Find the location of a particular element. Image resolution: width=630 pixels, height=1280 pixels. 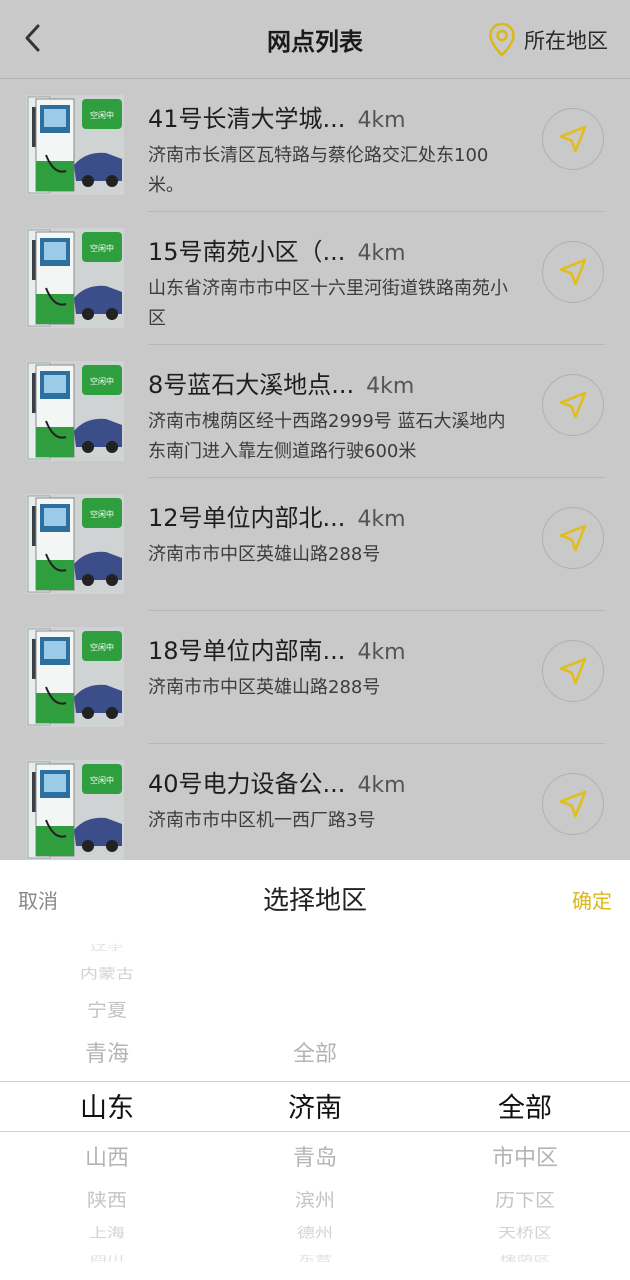

picker-option: 辽宁 is located at coordinates (107, 946).